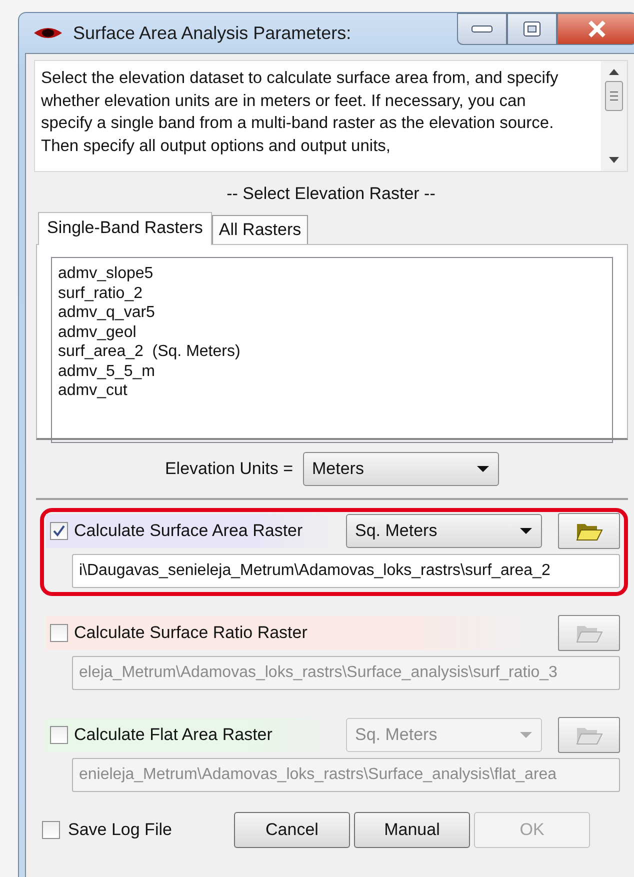  Describe the element at coordinates (332, 332) in the screenshot. I see `list-item: admv_geol` at that location.